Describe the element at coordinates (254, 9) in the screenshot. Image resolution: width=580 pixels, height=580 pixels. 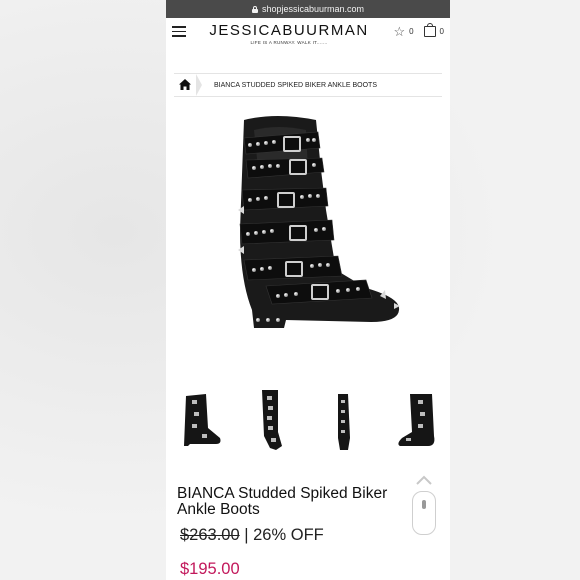
I see `lock-icon` at that location.